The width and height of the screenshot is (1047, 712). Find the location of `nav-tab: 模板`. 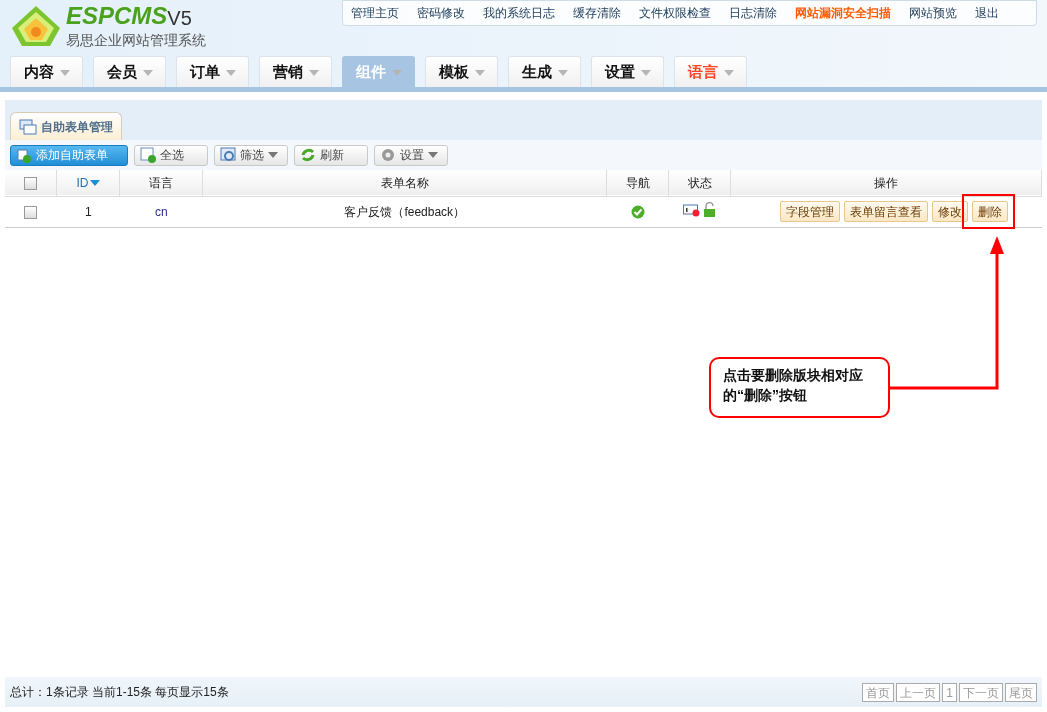

nav-tab: 模板 is located at coordinates (461, 72).